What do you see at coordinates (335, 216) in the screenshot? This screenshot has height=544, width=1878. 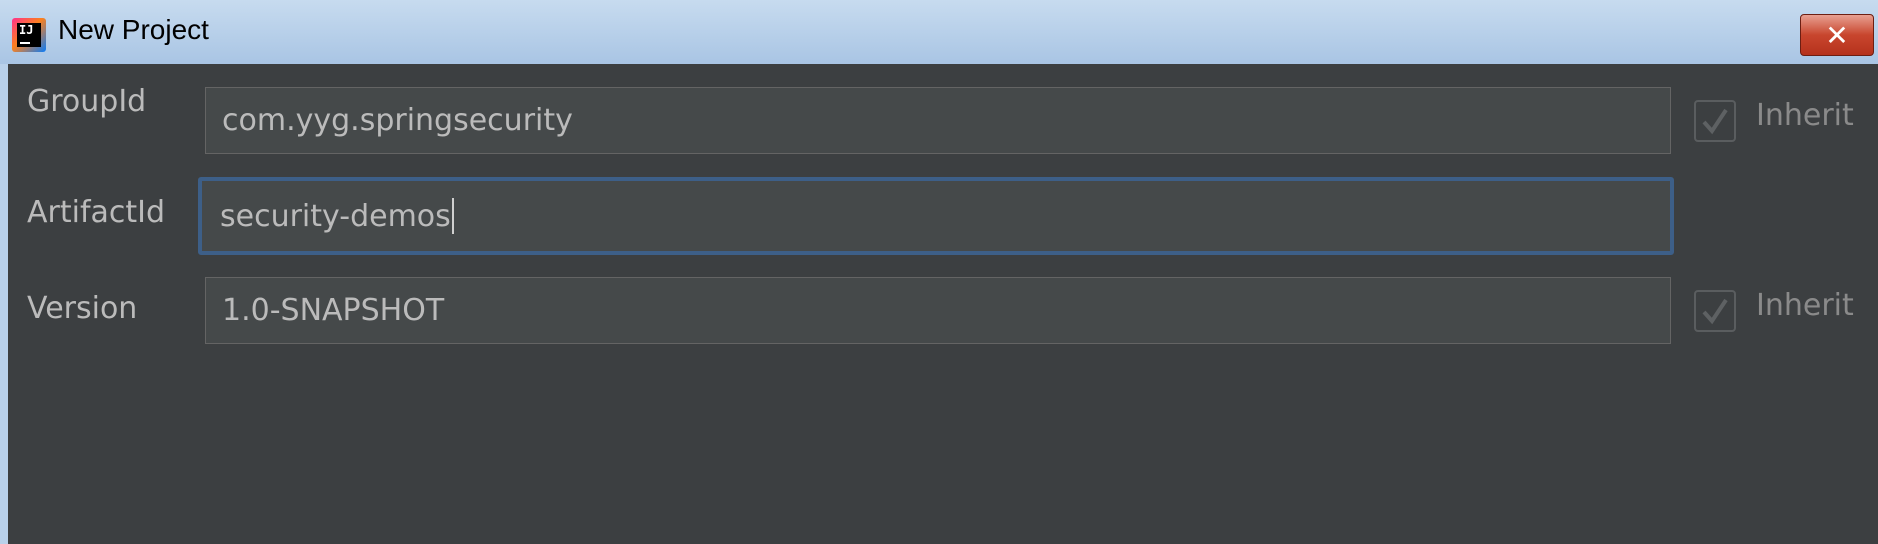 I see `artifact-id-value: security-demos` at bounding box center [335, 216].